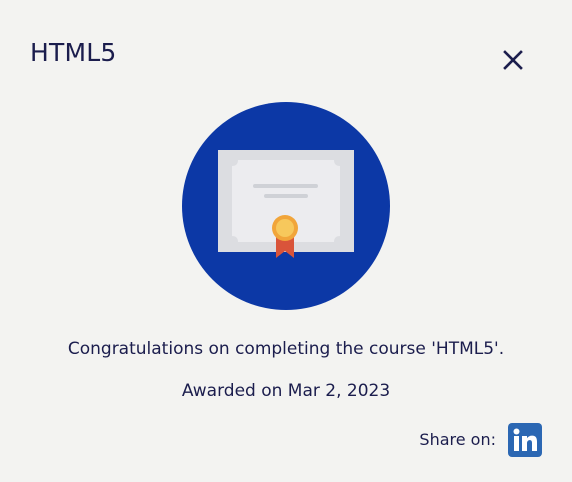 The height and width of the screenshot is (482, 572). I want to click on dialog-title: HTML5, so click(73, 52).